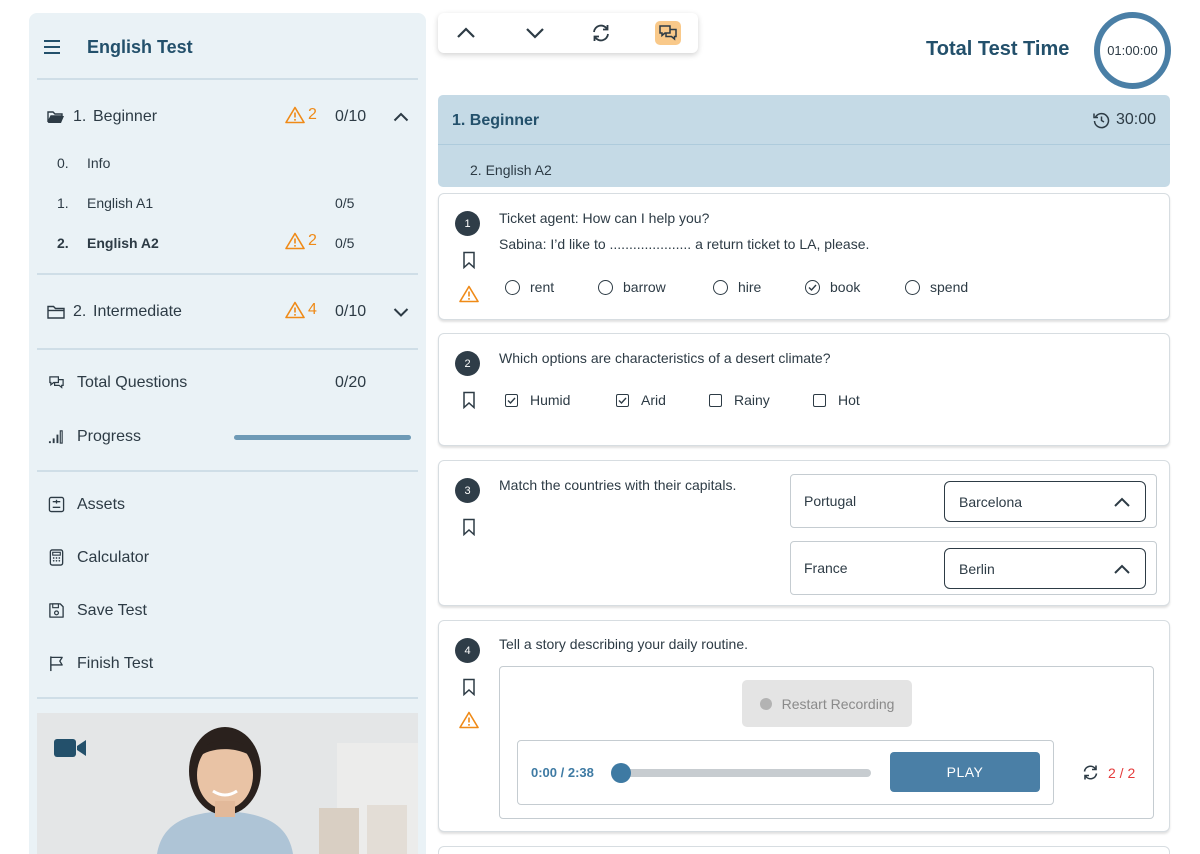 The width and height of the screenshot is (1200, 854). I want to click on capital-select: Barcelona, so click(1045, 501).